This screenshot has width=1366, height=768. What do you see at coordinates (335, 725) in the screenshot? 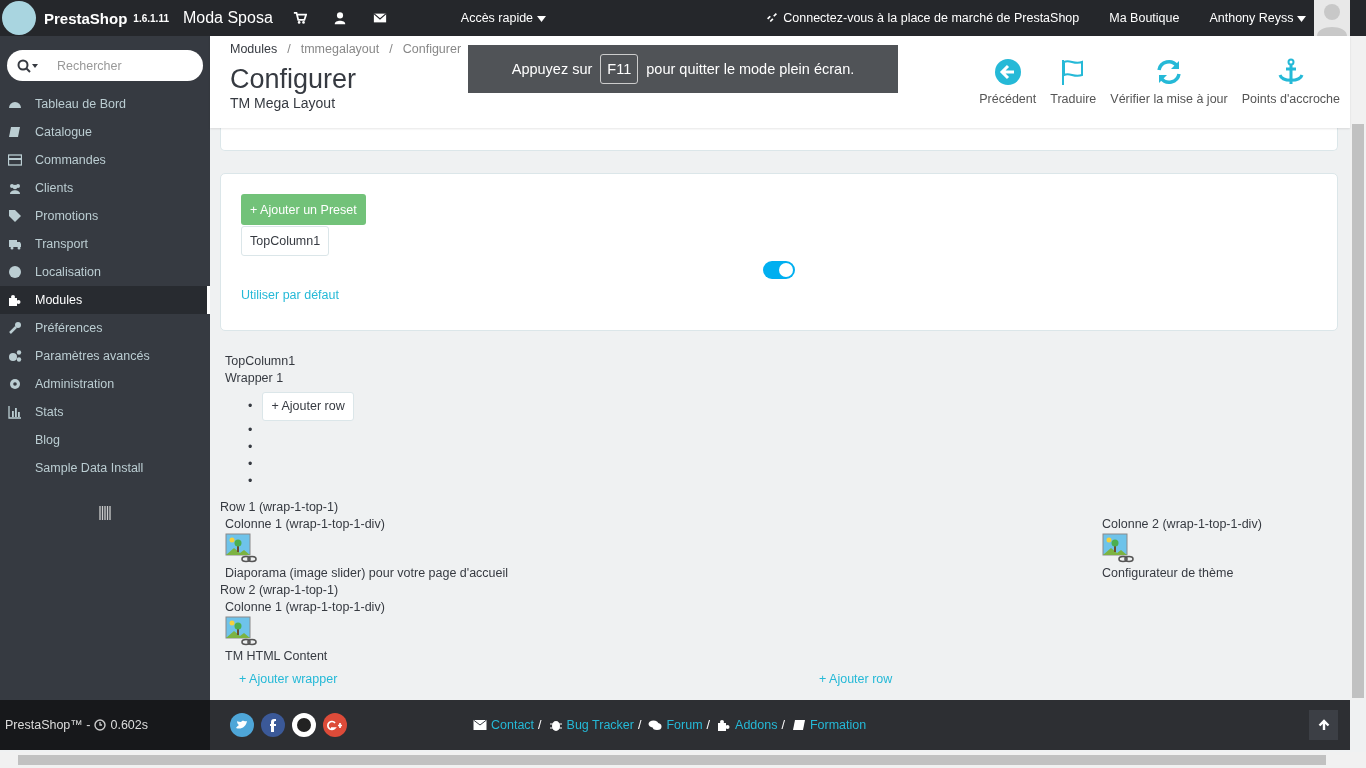
I see `g-plus-icon` at bounding box center [335, 725].